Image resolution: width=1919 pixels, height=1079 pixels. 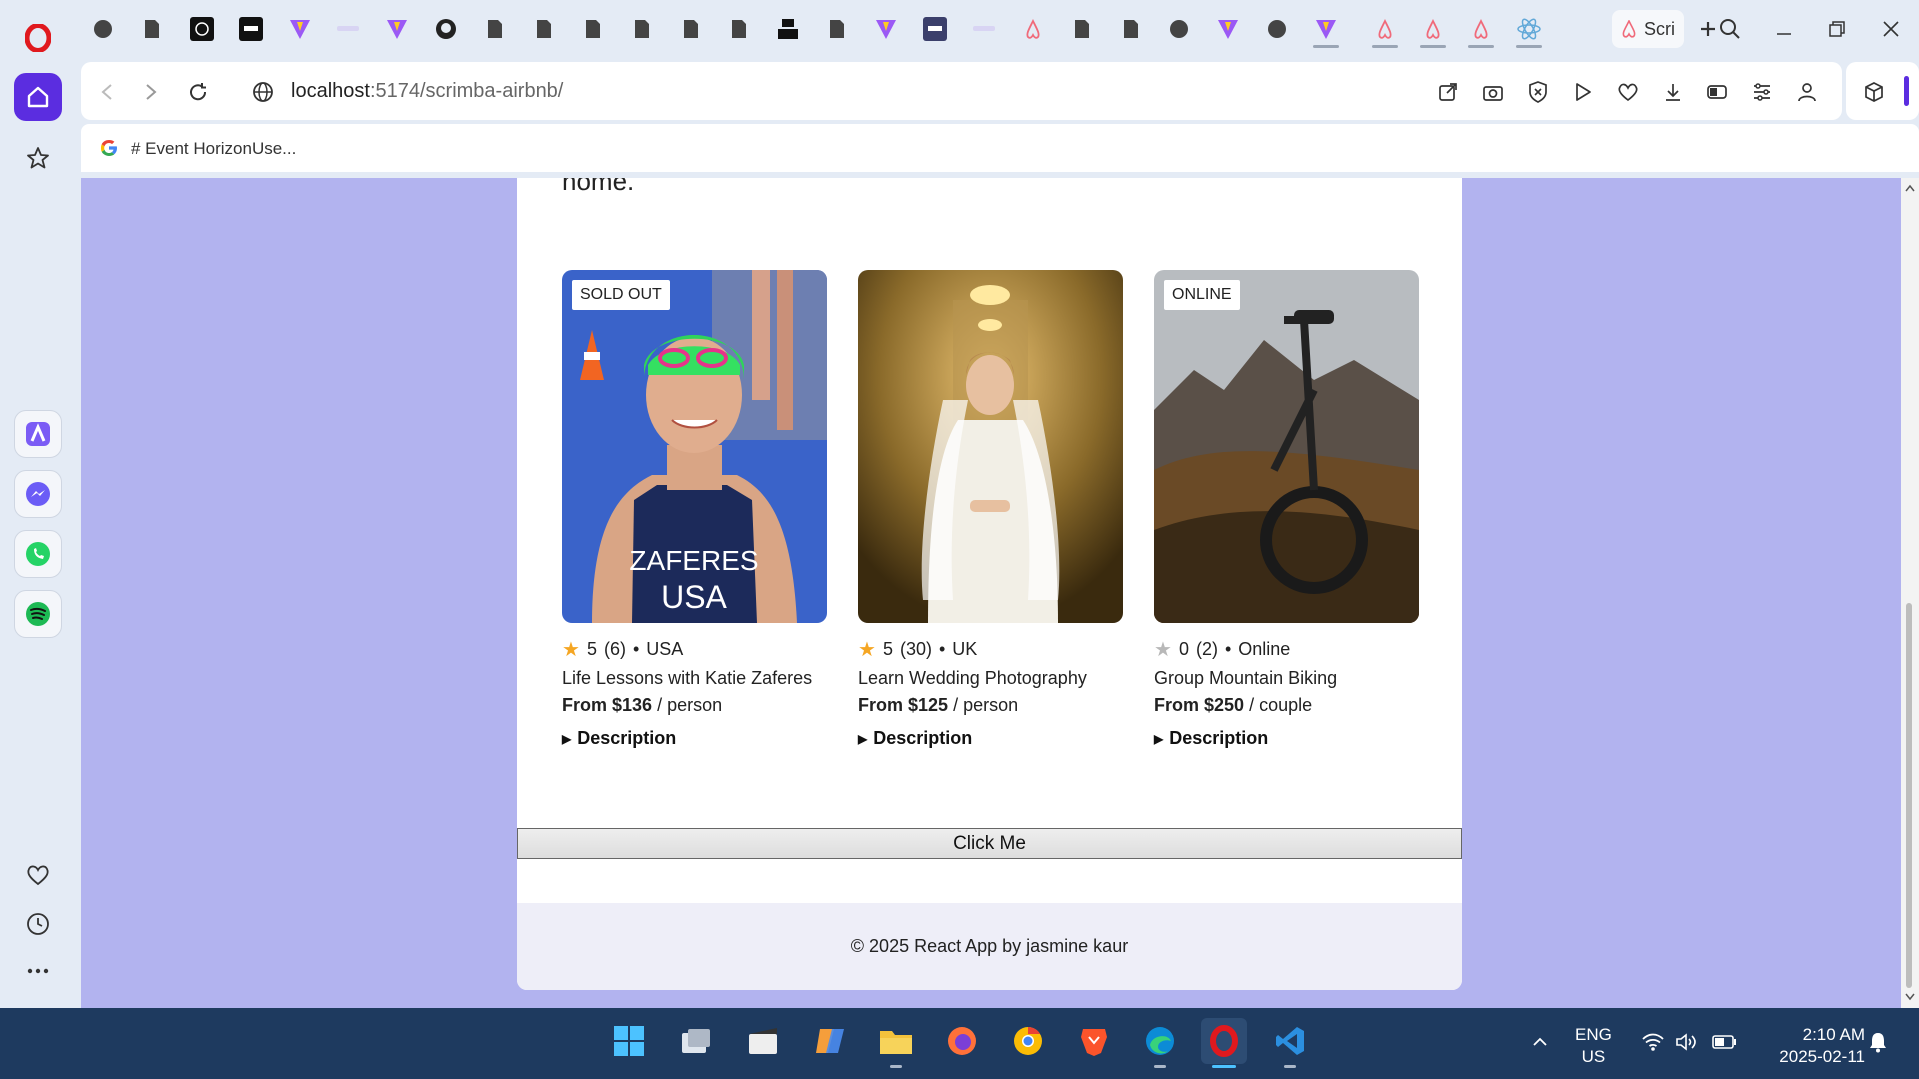 What do you see at coordinates (1224, 1043) in the screenshot?
I see `opera-taskbar-icon` at bounding box center [1224, 1043].